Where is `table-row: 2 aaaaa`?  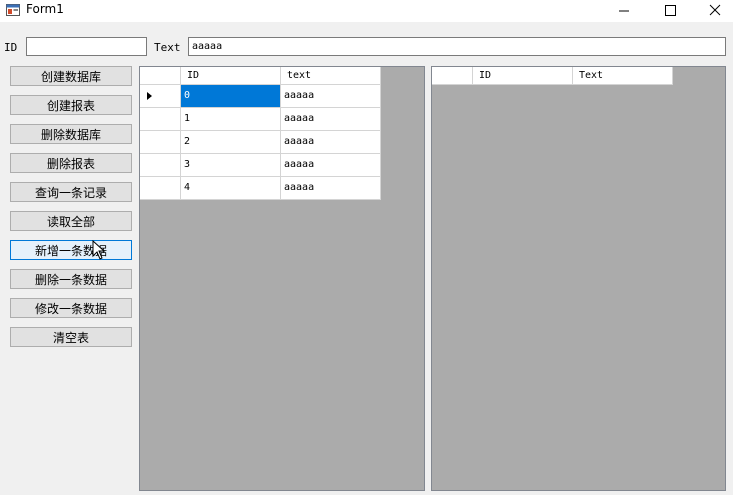
table-row: 2 aaaaa is located at coordinates (260, 142).